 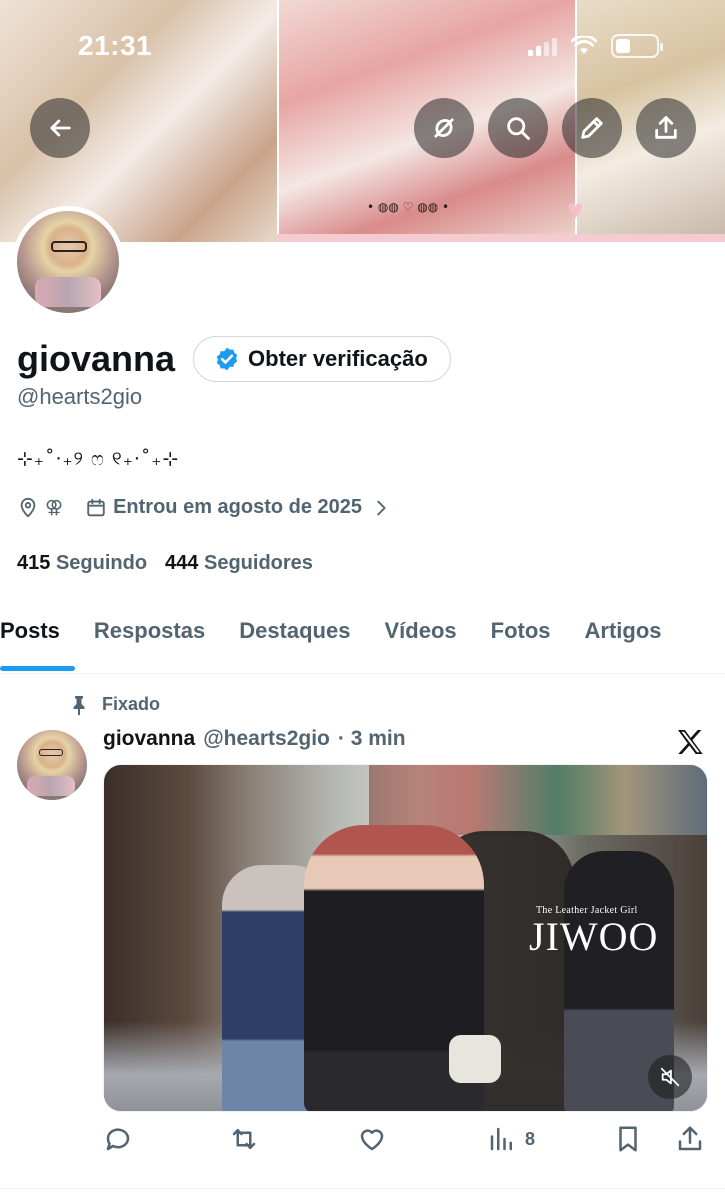 I want to click on muted-speaker-icon, so click(x=670, y=1077).